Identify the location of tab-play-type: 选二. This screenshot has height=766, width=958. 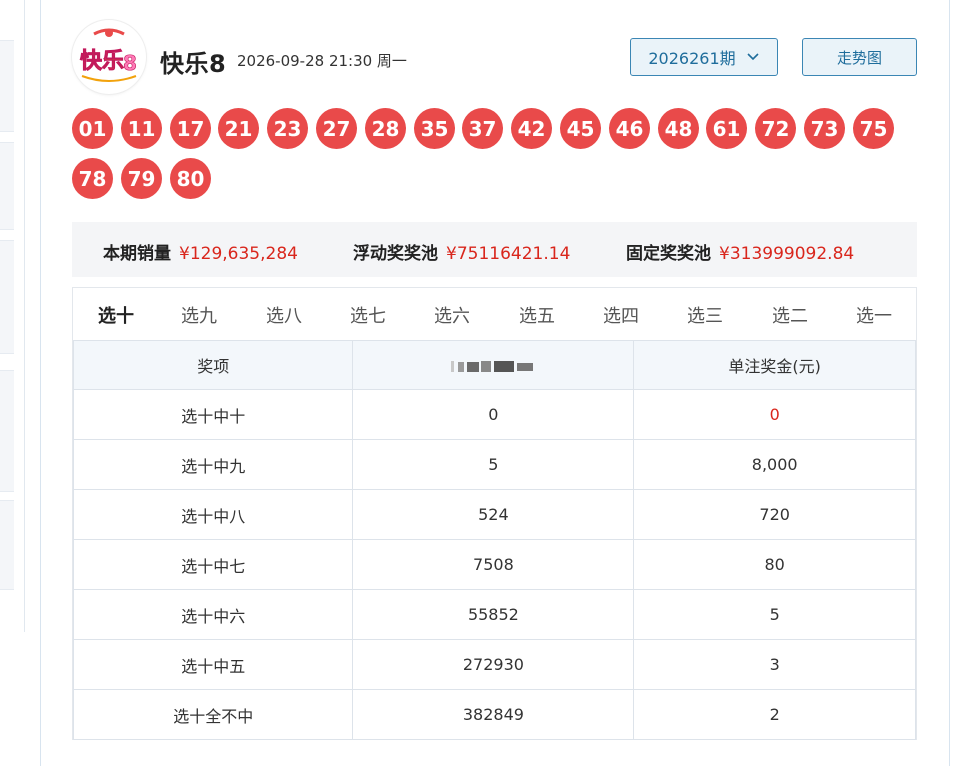
(790, 315).